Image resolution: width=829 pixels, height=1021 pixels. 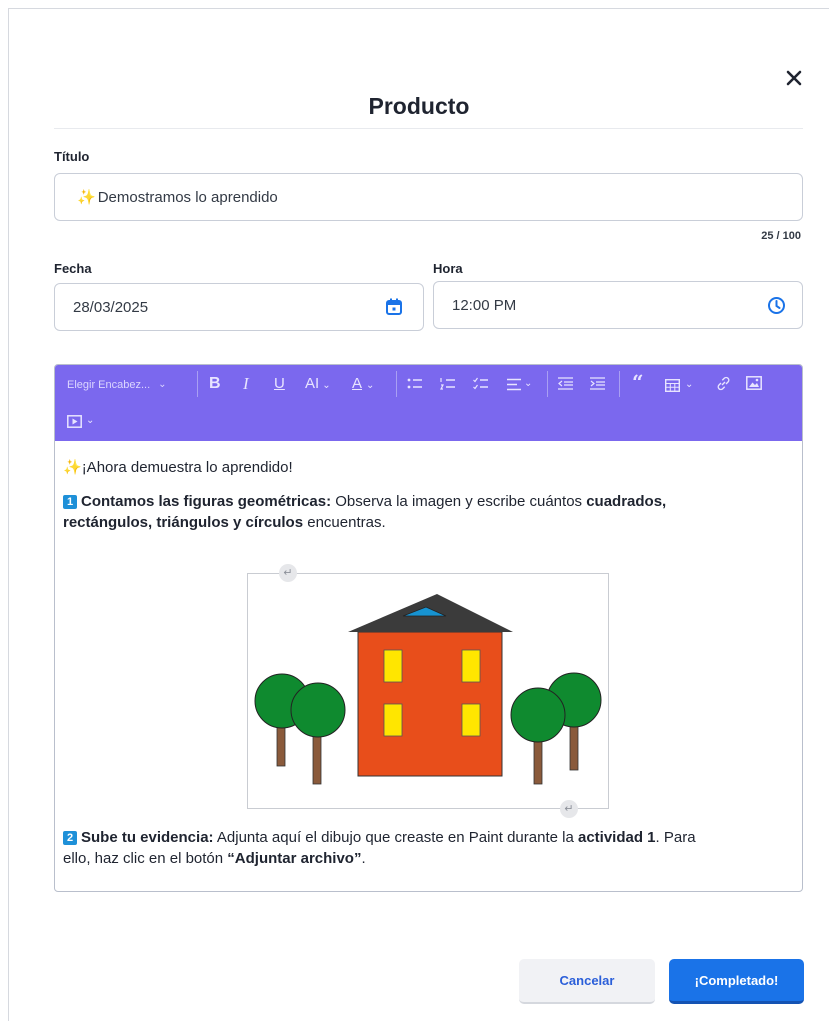 I want to click on font-size-icon: AI ⌄, so click(x=318, y=385).